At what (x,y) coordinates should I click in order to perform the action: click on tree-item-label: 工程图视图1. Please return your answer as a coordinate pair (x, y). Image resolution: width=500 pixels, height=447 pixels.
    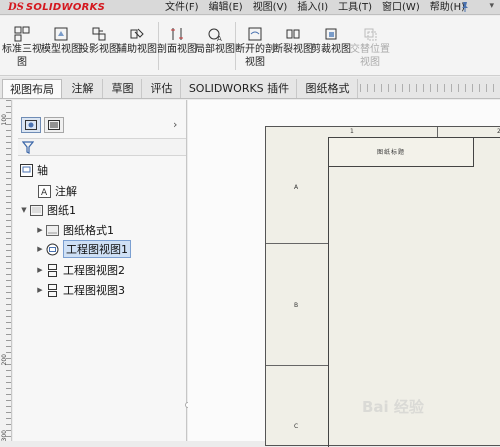
    Looking at the image, I should click on (97, 249).